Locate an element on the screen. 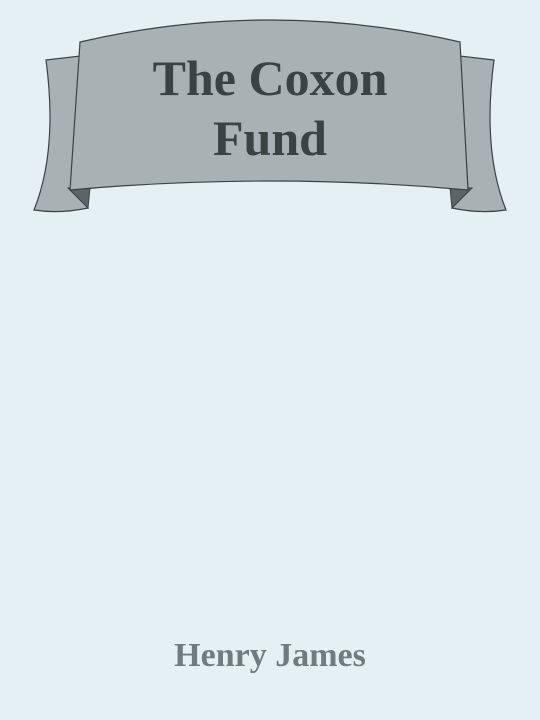 The width and height of the screenshot is (540, 720). title-line-2: Fund is located at coordinates (270, 138).